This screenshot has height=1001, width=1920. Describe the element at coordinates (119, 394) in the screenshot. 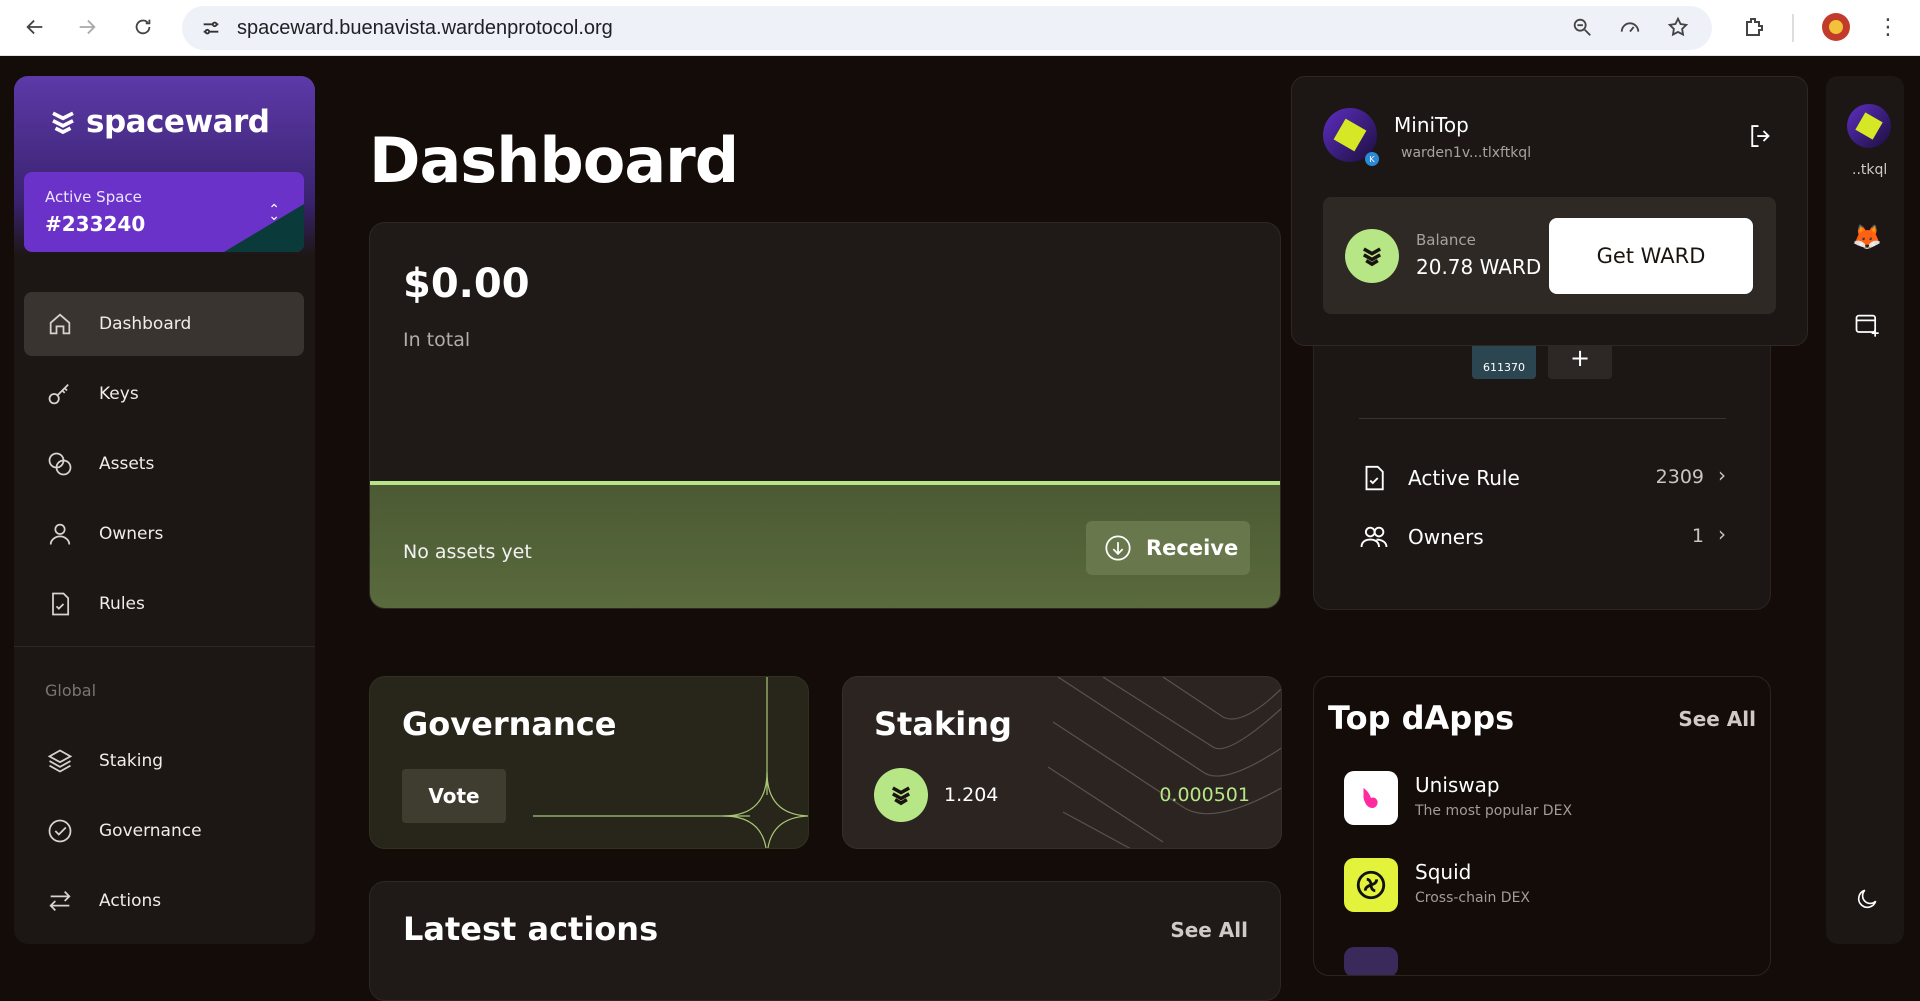

I see `sidebar-item-label: Keys` at that location.